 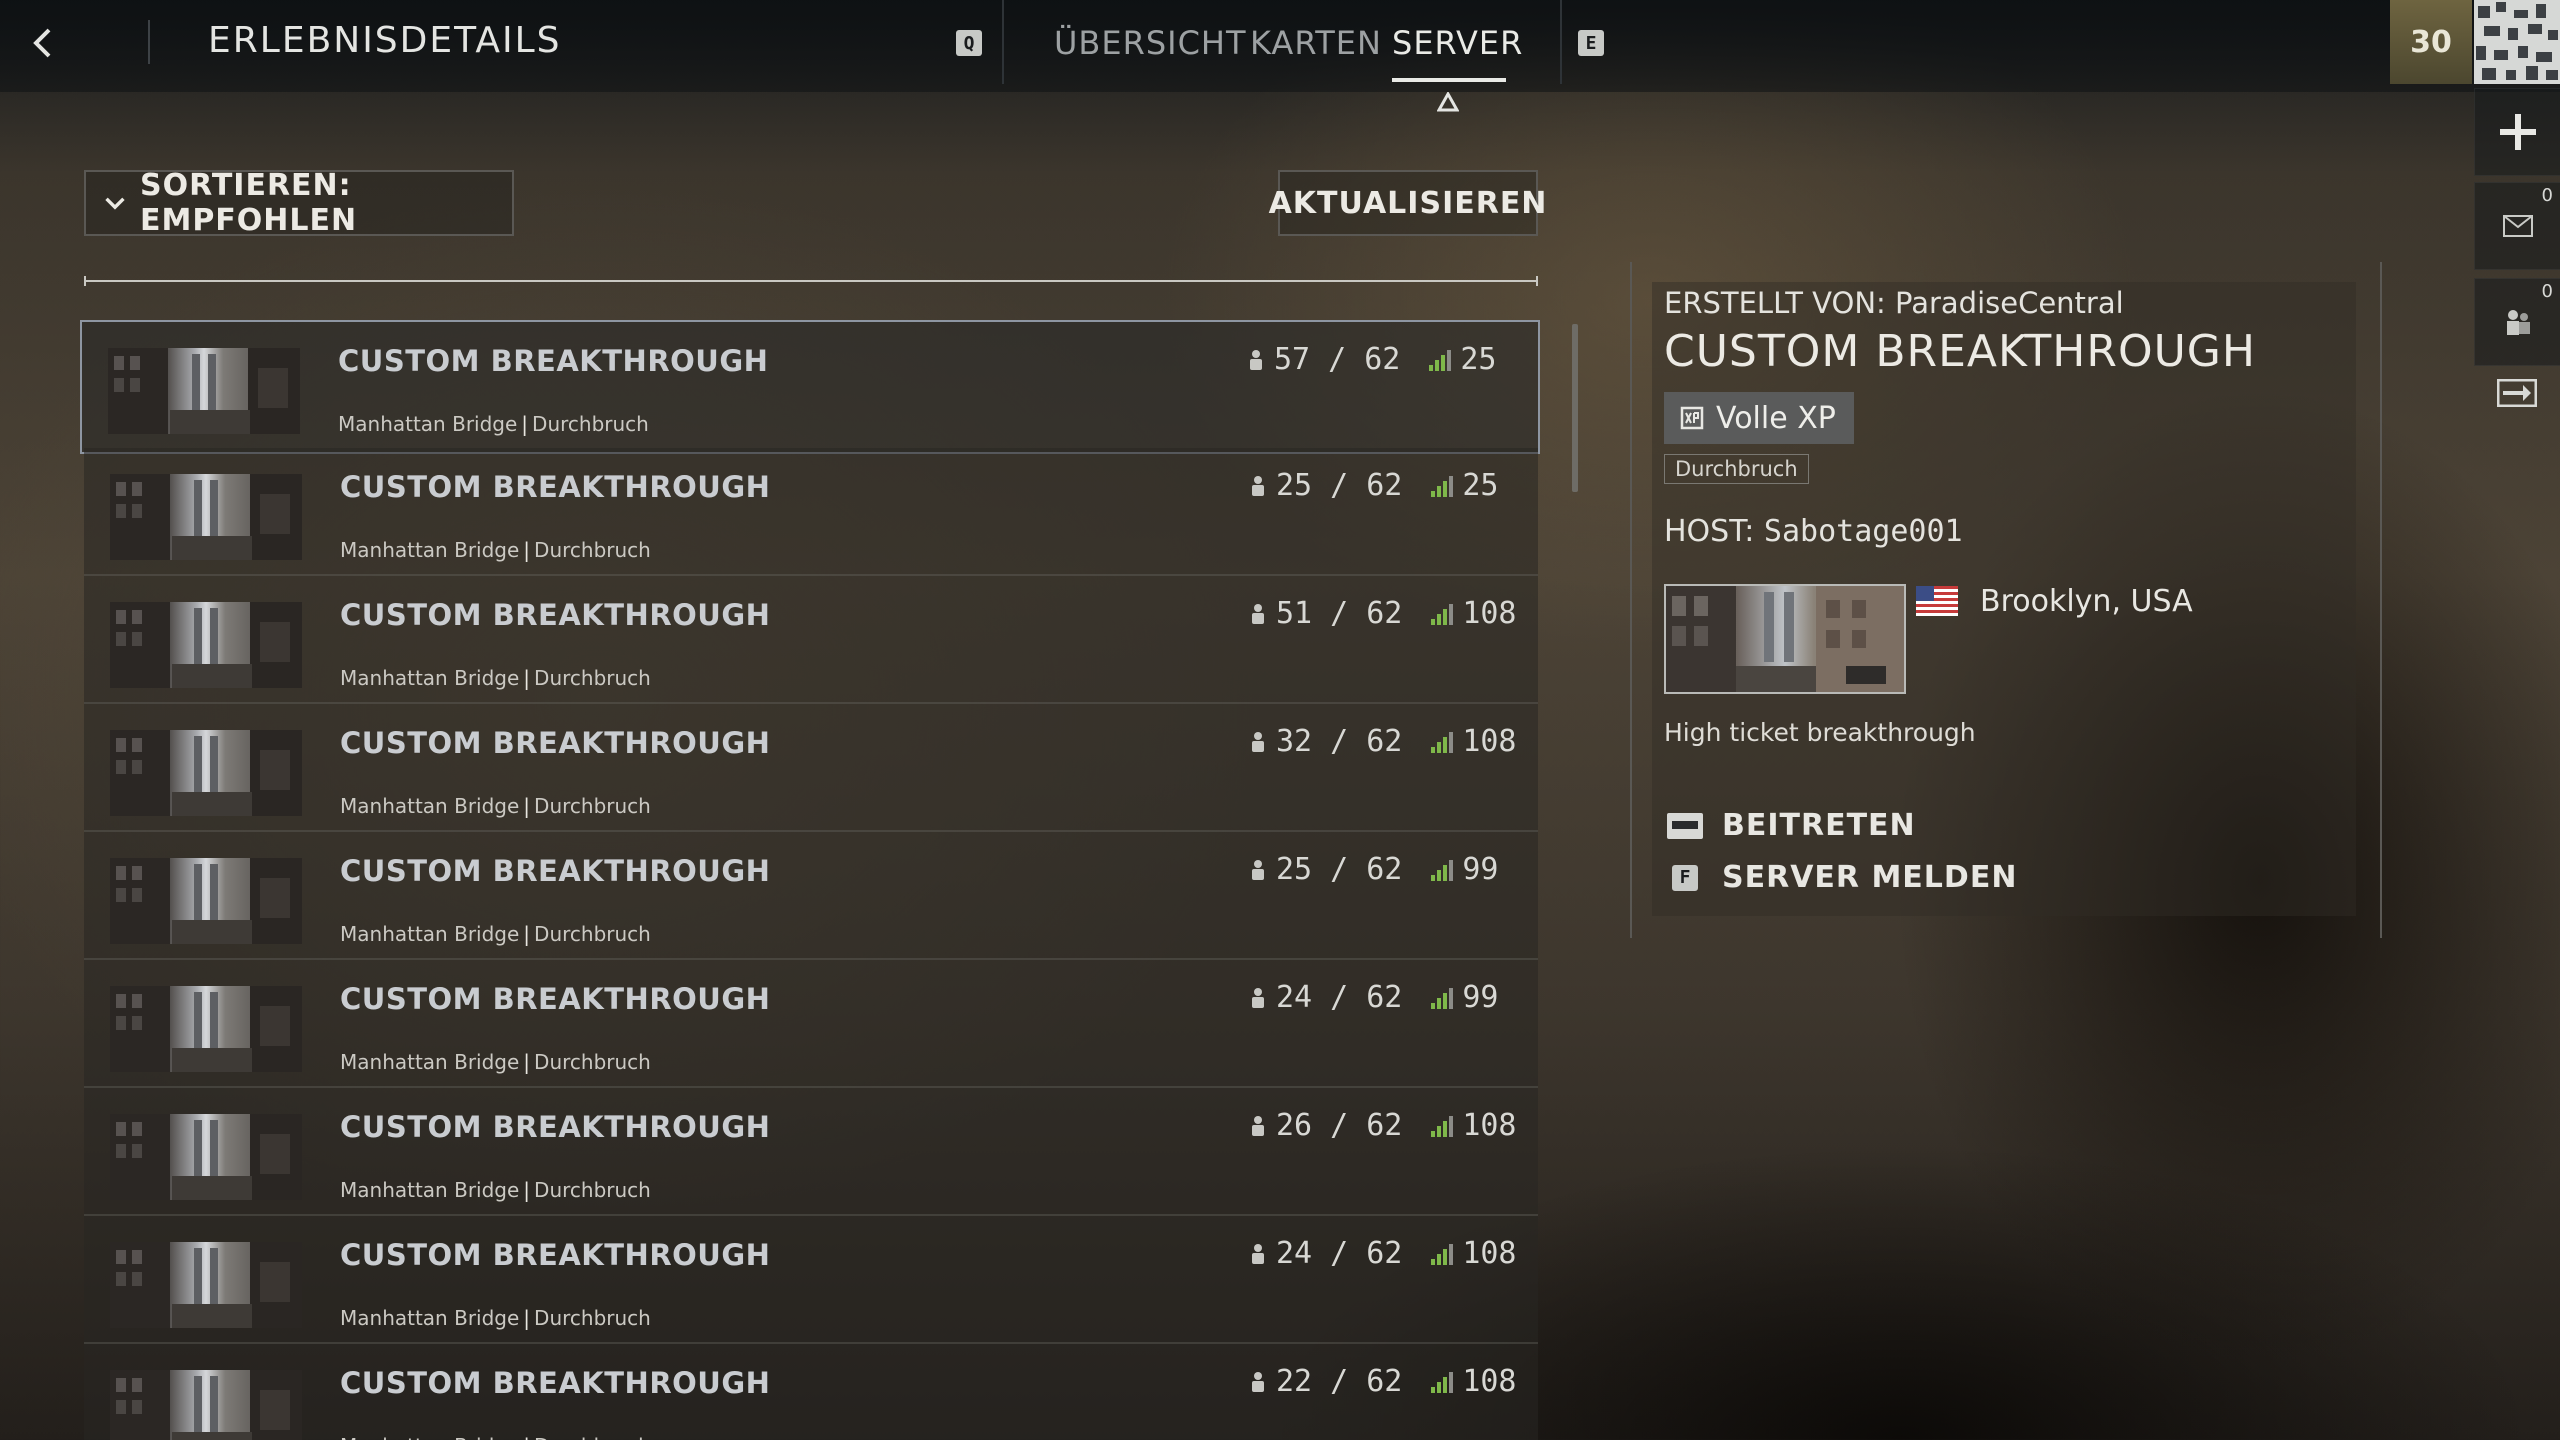 I want to click on server-name: CUSTOM BREAKTHROUGH, so click(x=555, y=487).